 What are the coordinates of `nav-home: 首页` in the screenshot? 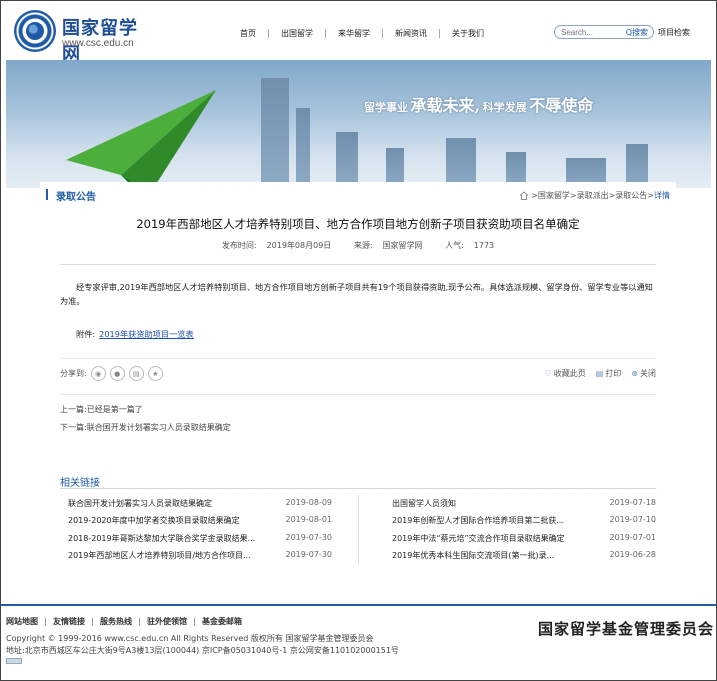 It's located at (248, 33).